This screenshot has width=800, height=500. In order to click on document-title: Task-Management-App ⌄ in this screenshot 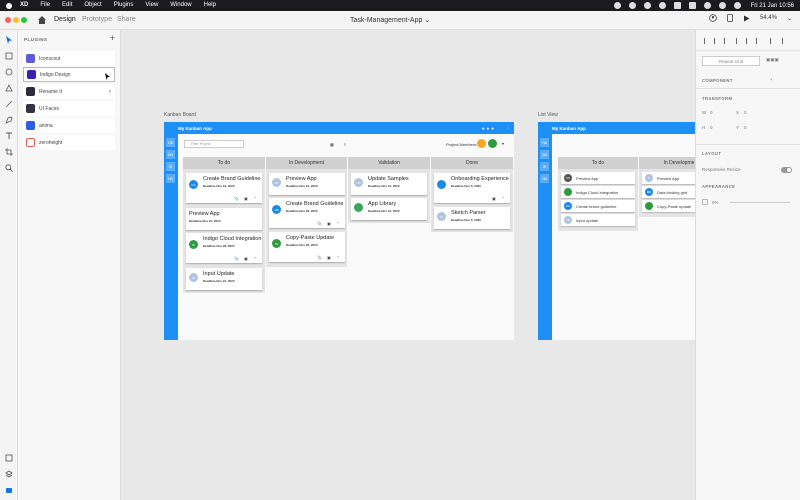, I will do `click(390, 20)`.